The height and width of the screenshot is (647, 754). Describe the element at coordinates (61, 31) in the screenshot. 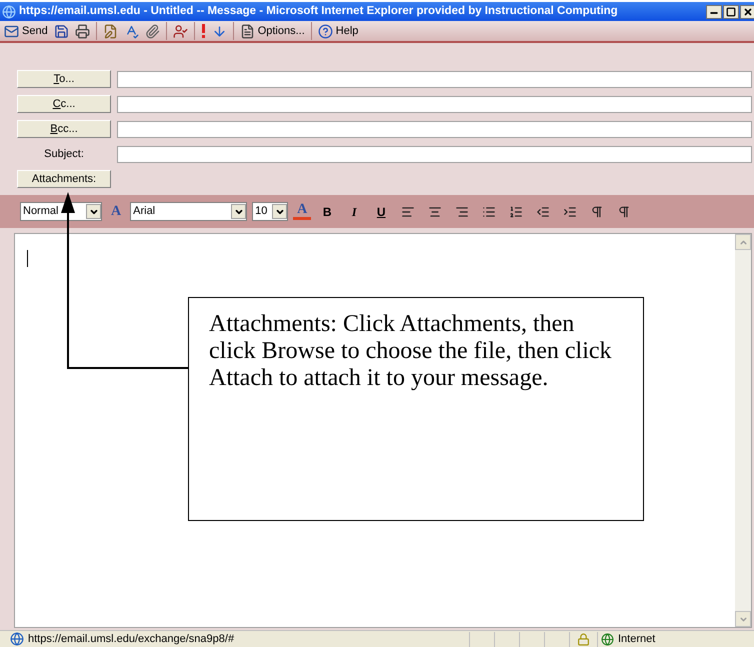

I see `save-icon` at that location.